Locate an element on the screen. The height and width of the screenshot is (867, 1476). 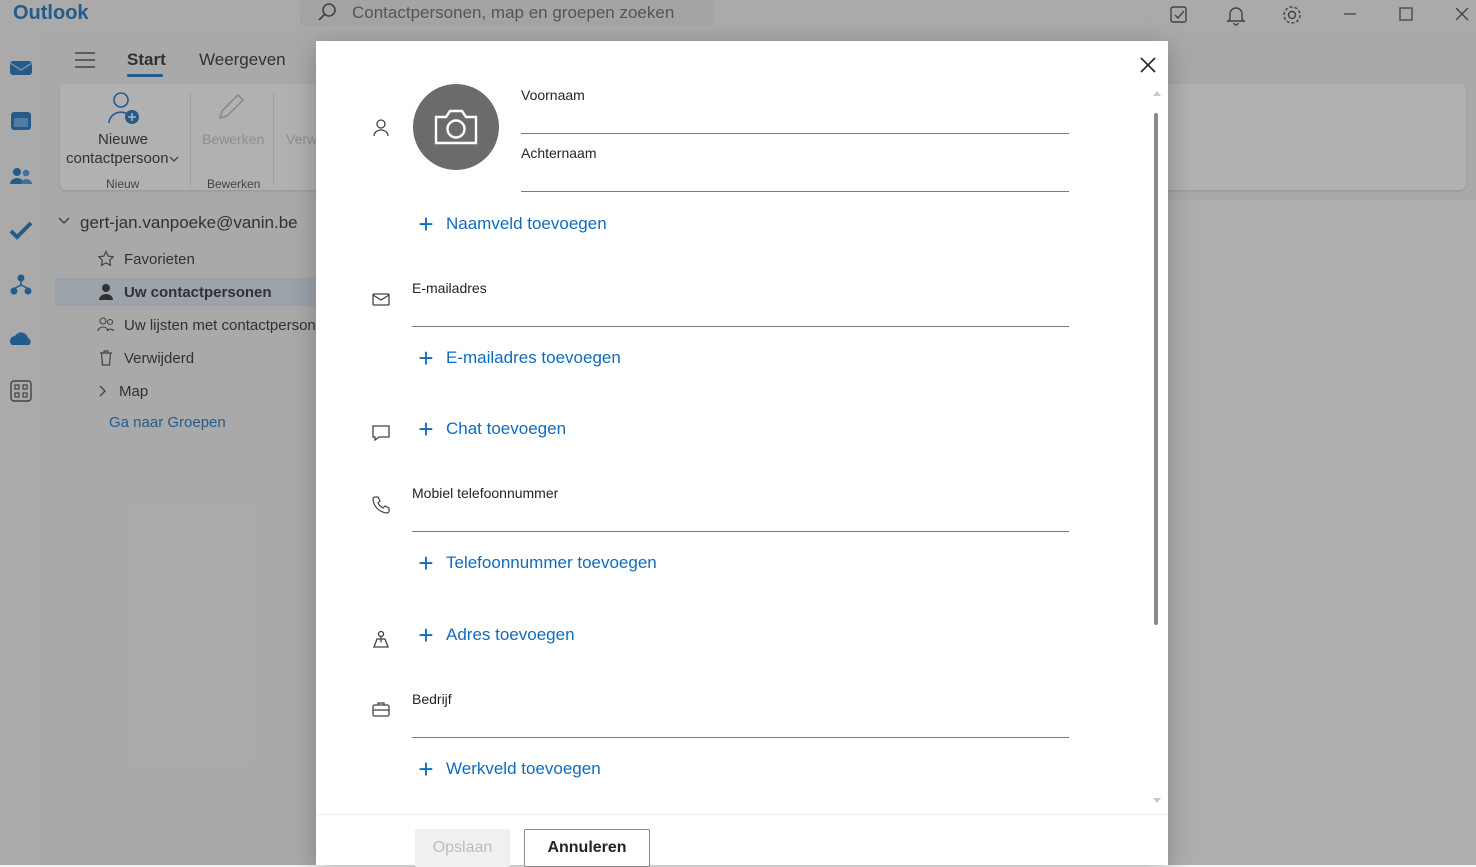
scrollbar-thumb is located at coordinates (1156, 369).